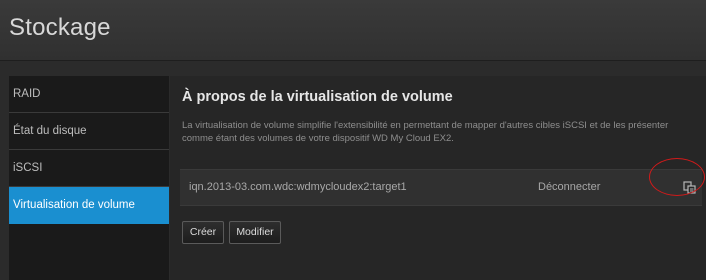  Describe the element at coordinates (89, 131) in the screenshot. I see `sidebar-item-disk-status: État du disque` at that location.